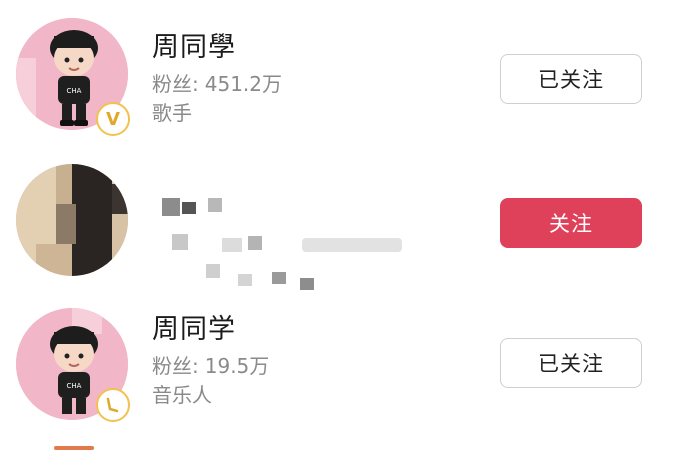  I want to click on verified-badge-icon, so click(113, 405).